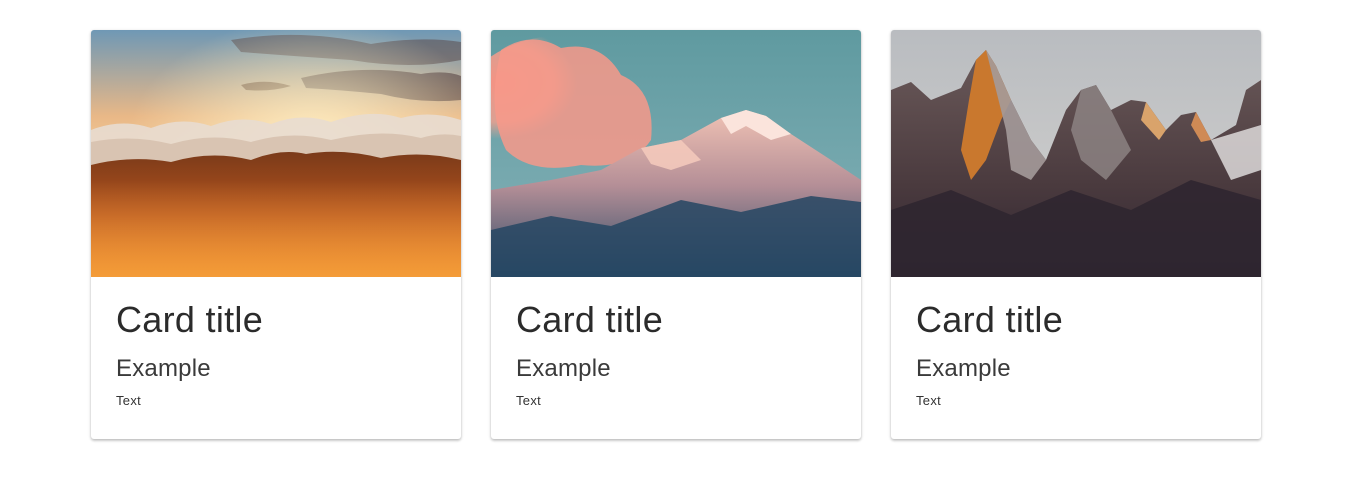 The height and width of the screenshot is (478, 1354). What do you see at coordinates (276, 153) in the screenshot?
I see `card-1-image` at bounding box center [276, 153].